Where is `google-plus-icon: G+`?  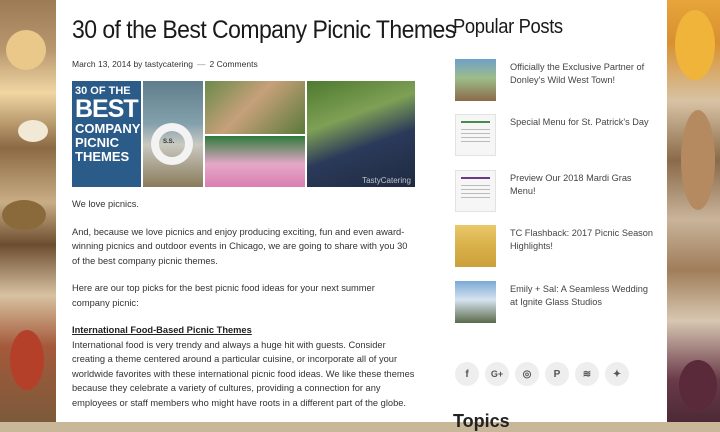 google-plus-icon: G+ is located at coordinates (497, 374).